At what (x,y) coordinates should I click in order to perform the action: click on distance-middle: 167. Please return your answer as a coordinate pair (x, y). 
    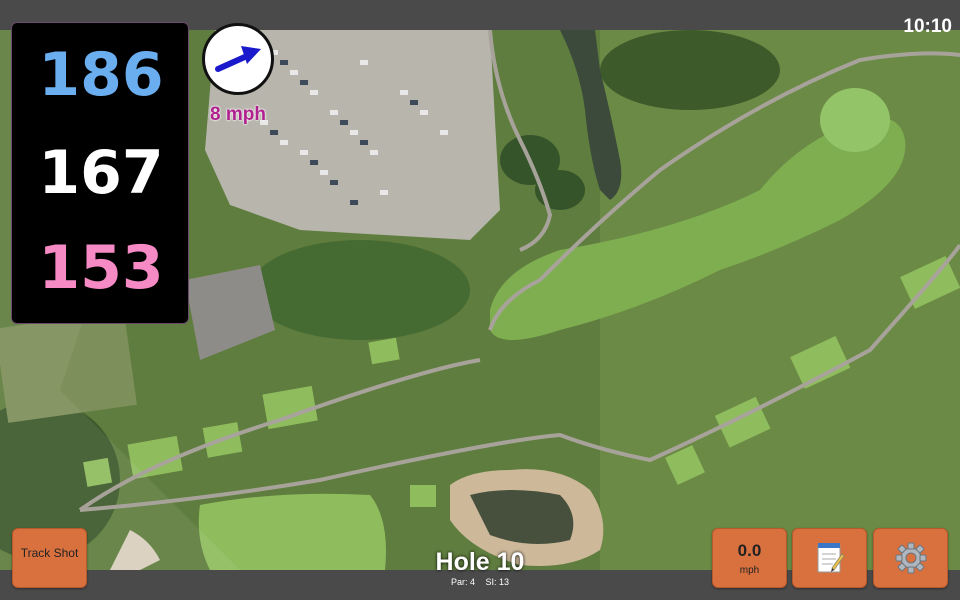
    Looking at the image, I should click on (101, 173).